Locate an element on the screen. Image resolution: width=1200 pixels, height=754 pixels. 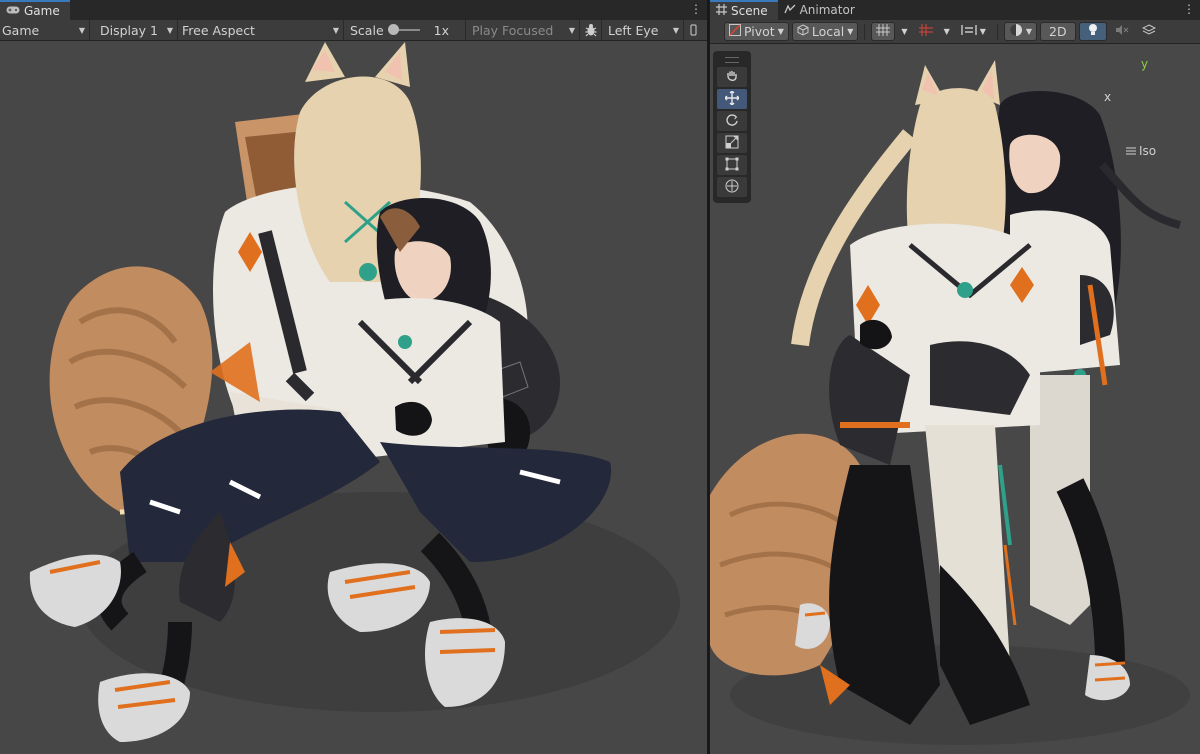
mute-icon is located at coordinates (1122, 31).